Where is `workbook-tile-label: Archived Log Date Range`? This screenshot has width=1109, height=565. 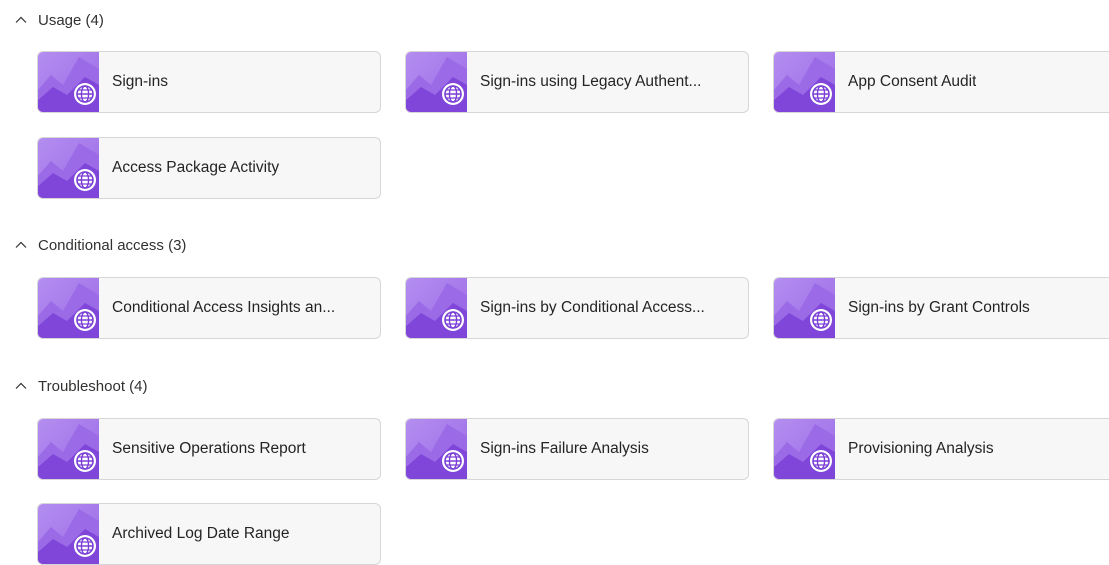 workbook-tile-label: Archived Log Date Range is located at coordinates (201, 533).